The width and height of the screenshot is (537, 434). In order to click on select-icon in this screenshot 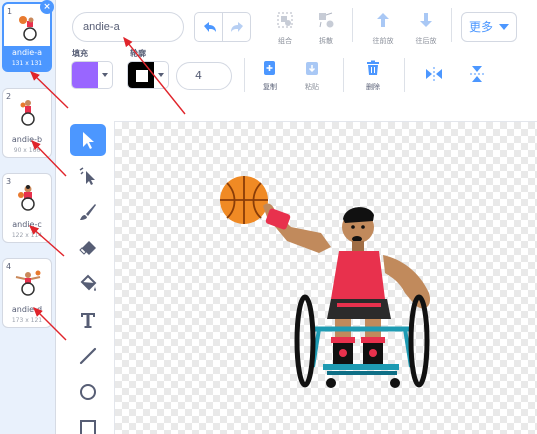, I will do `click(88, 140)`.